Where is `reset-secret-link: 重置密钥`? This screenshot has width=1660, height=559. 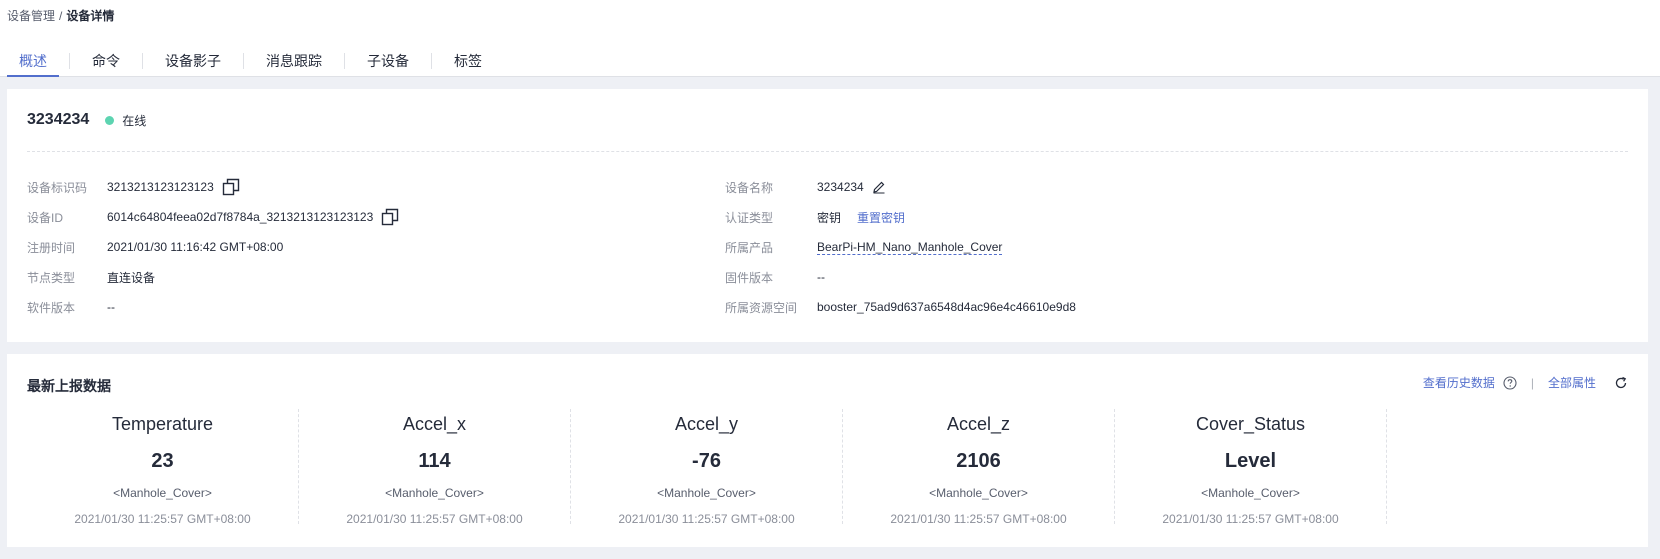
reset-secret-link: 重置密钥 is located at coordinates (881, 217).